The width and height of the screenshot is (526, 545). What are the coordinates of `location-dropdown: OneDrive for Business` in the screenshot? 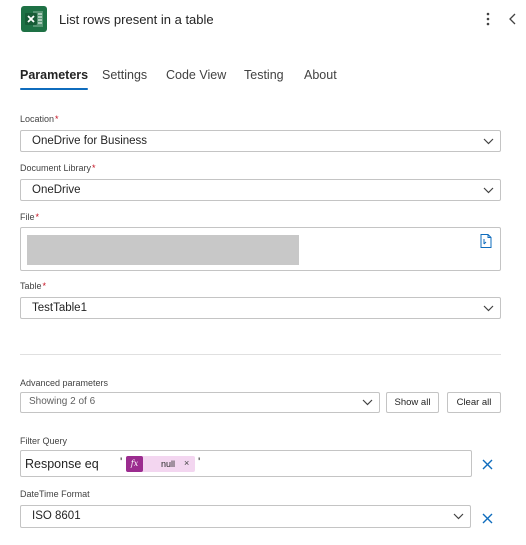 It's located at (260, 141).